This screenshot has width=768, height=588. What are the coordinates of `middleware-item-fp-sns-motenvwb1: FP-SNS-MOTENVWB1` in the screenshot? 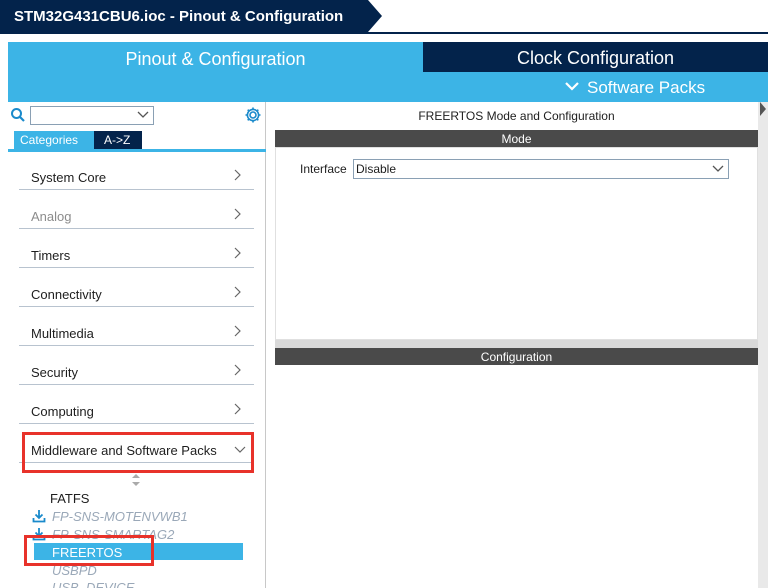 It's located at (152, 516).